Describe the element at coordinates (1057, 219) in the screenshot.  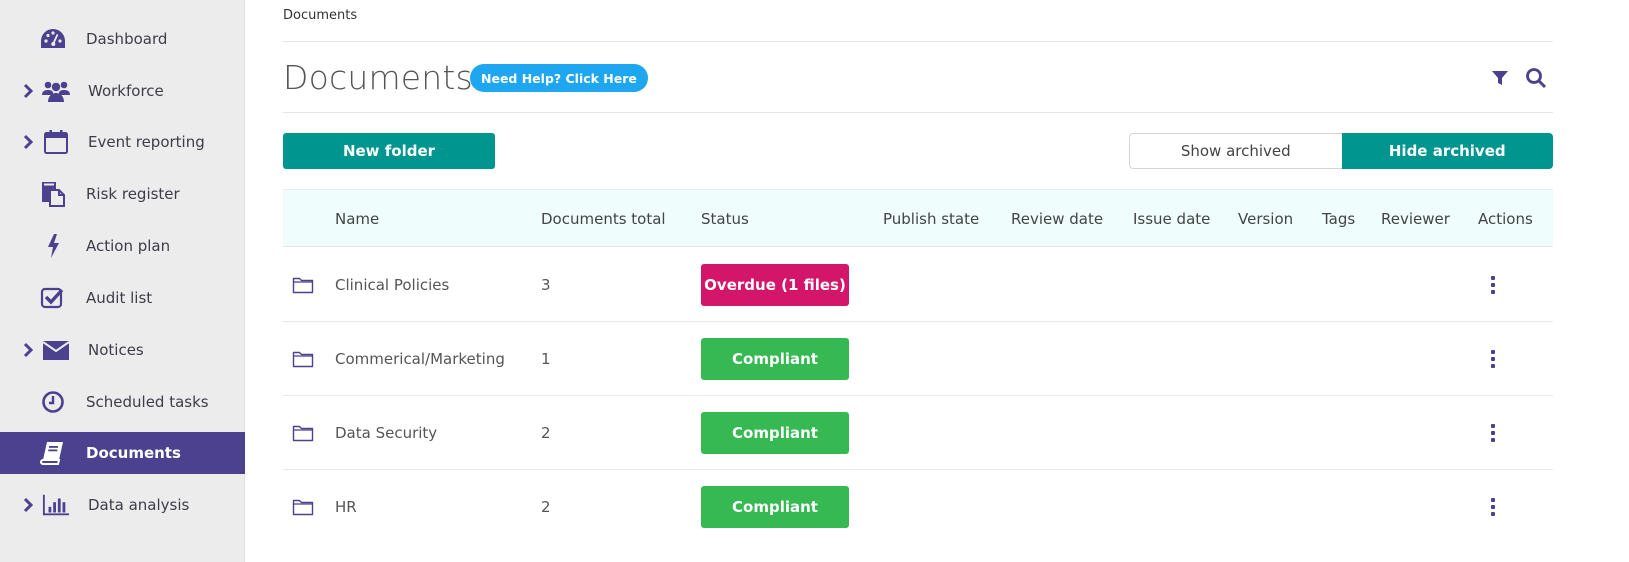
I see `column-header-review-date: Review date` at that location.